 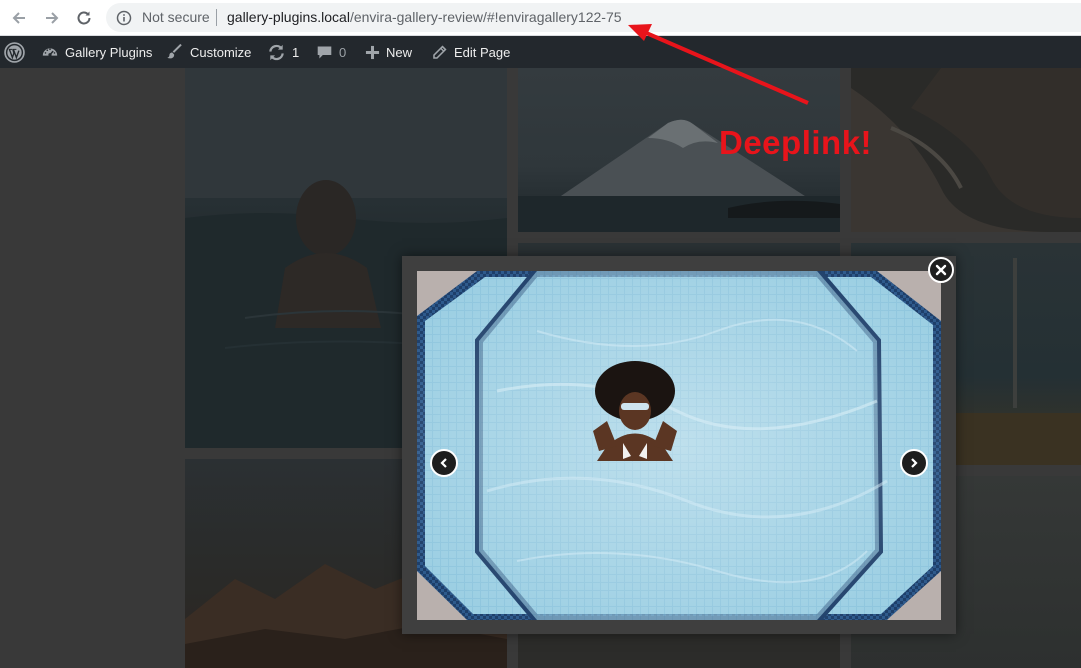 What do you see at coordinates (796, 142) in the screenshot?
I see `deeplink-annotation: Deeplink!` at bounding box center [796, 142].